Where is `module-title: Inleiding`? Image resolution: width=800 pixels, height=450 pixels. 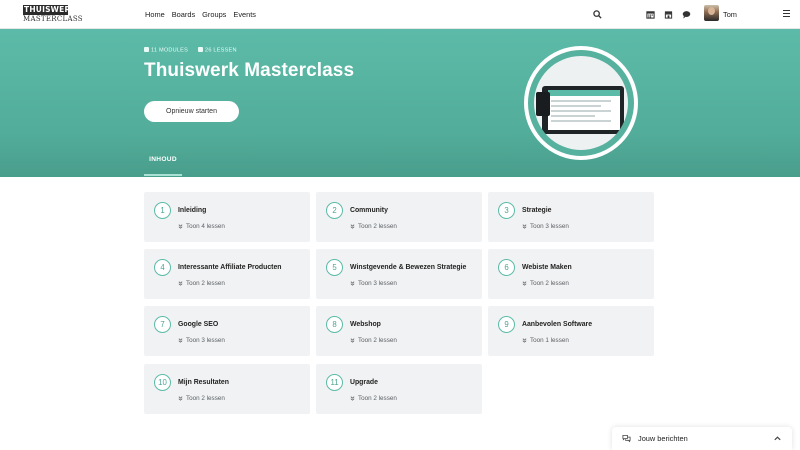
module-title: Inleiding is located at coordinates (192, 210).